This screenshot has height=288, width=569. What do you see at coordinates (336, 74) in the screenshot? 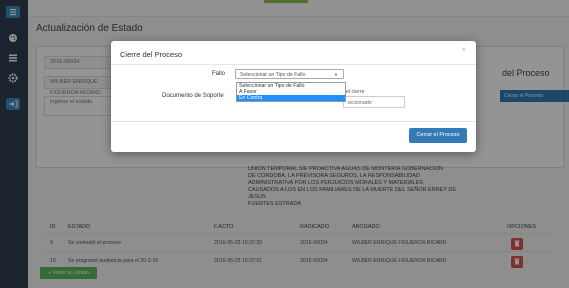
I see `chevron-down-icon: ▼` at bounding box center [336, 74].